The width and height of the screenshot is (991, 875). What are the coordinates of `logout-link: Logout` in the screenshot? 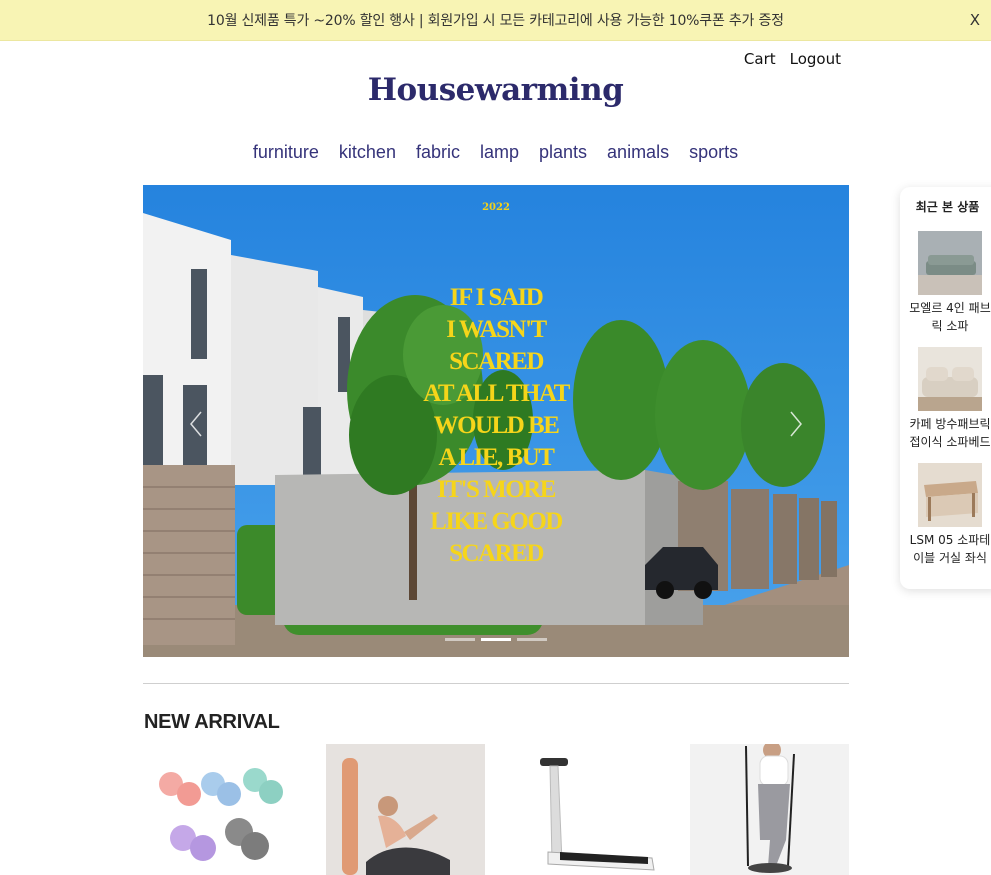 It's located at (815, 59).